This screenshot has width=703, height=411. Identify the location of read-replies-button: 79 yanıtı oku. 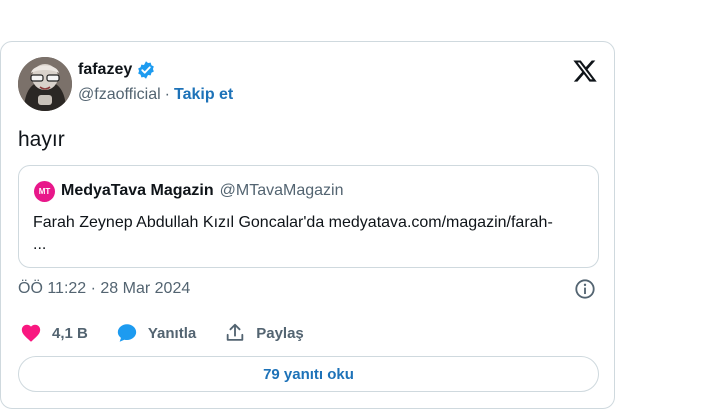
(308, 374).